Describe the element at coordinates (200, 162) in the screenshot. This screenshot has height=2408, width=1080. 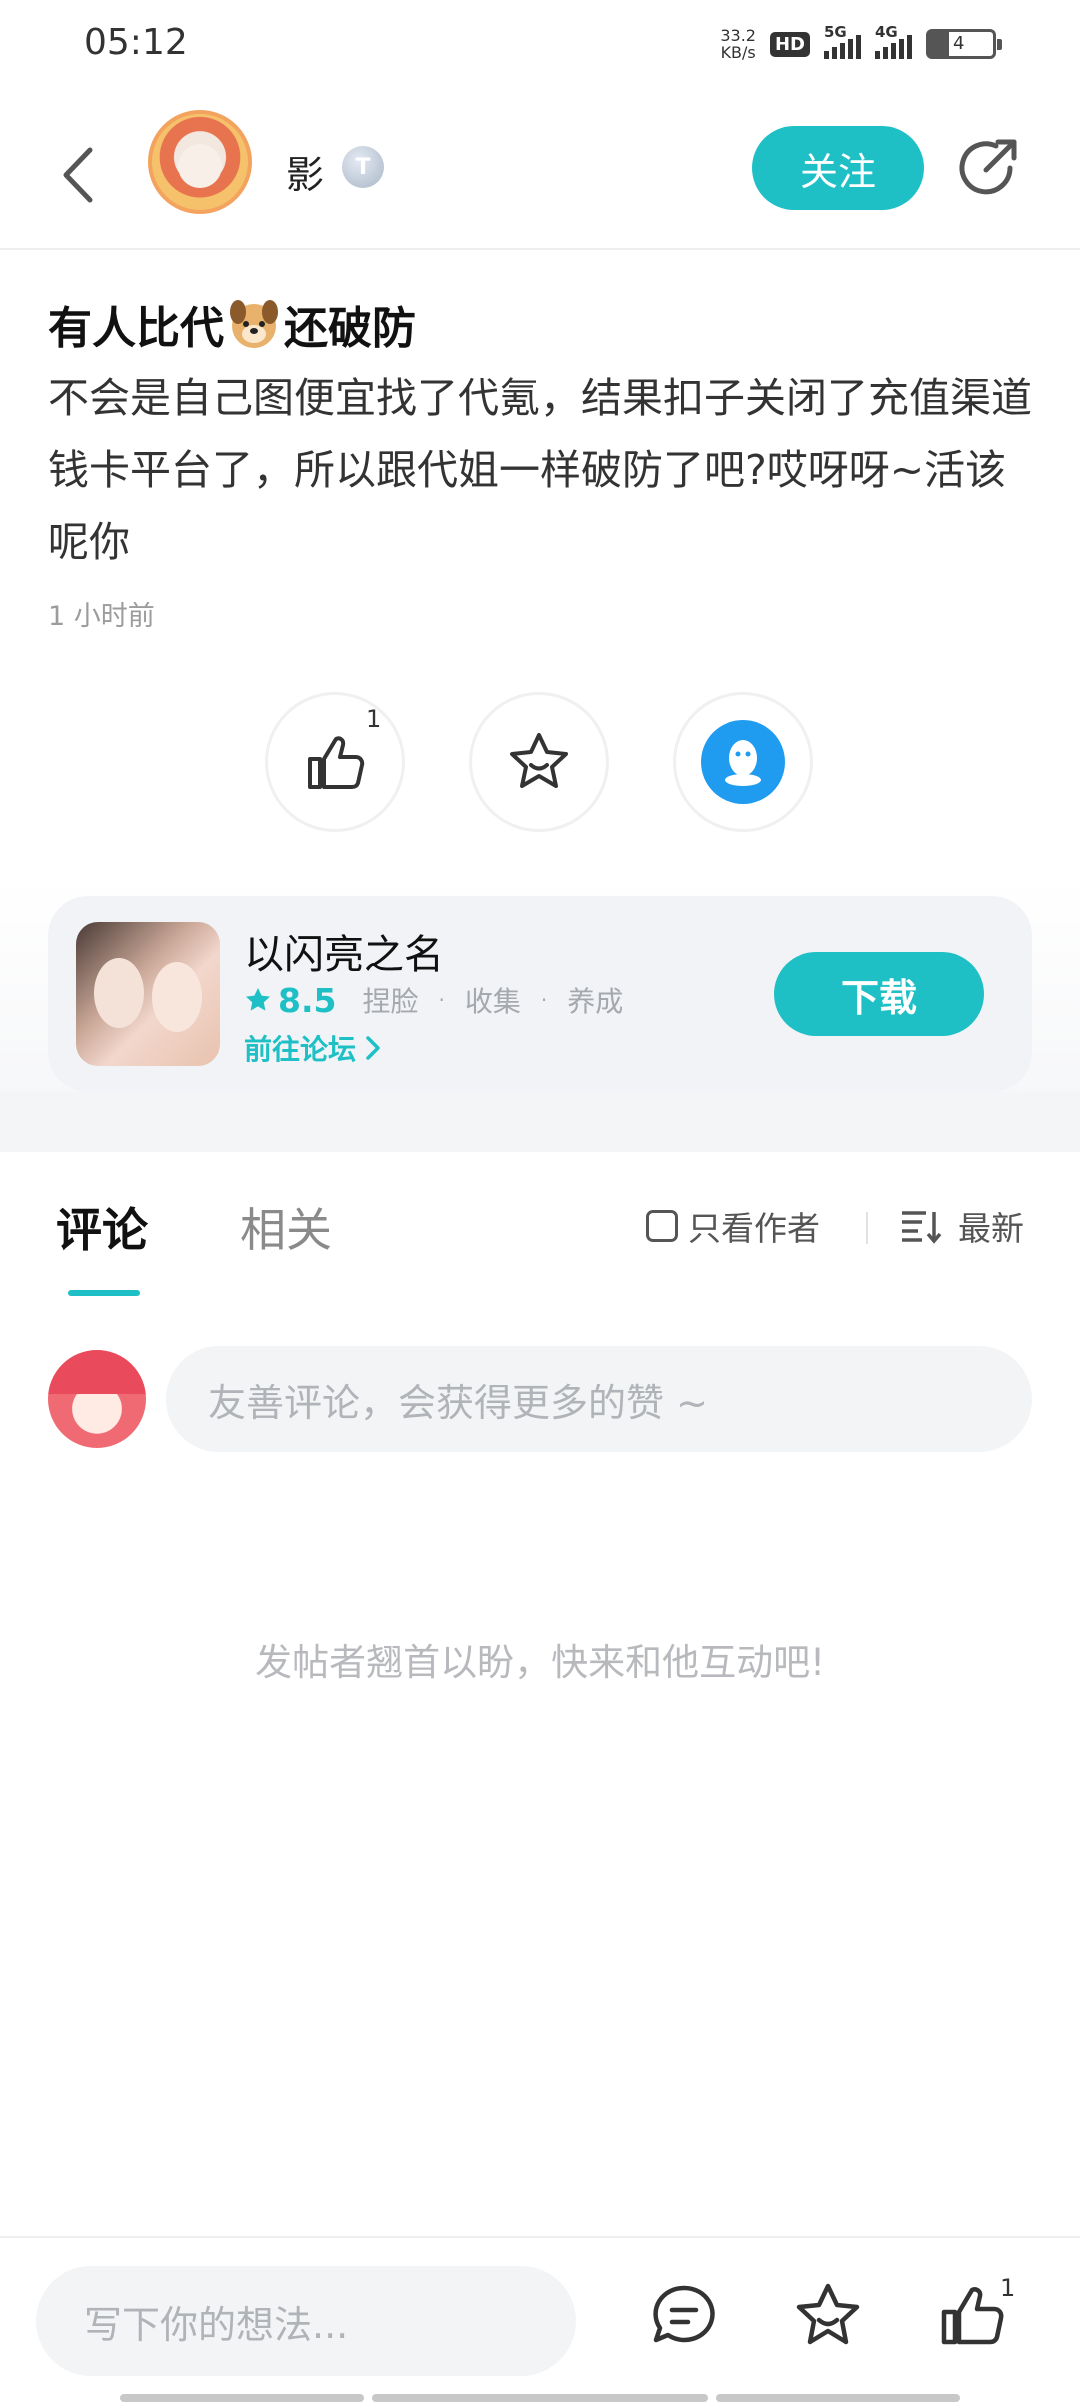
I see `author-avatar` at that location.